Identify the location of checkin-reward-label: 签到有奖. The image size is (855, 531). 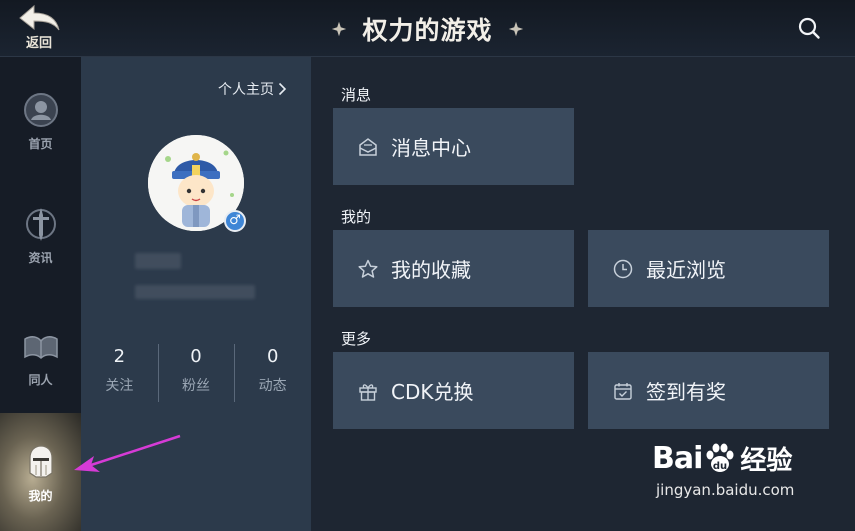
(686, 392).